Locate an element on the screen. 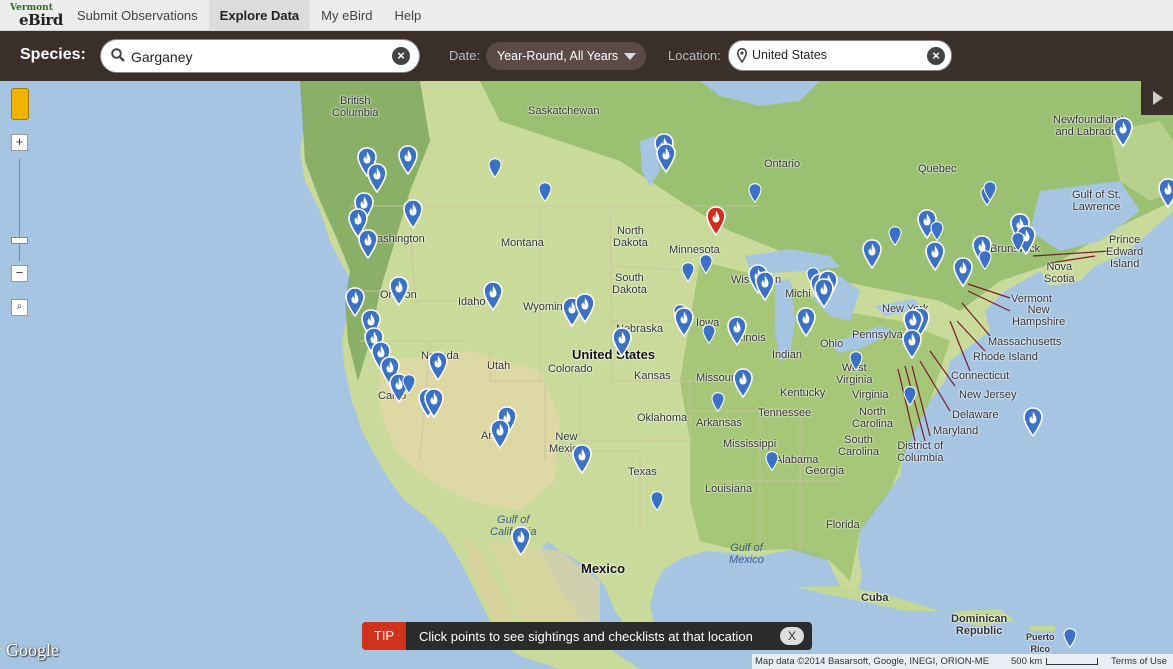 The height and width of the screenshot is (669, 1173). label-texas: Texas is located at coordinates (642, 472).